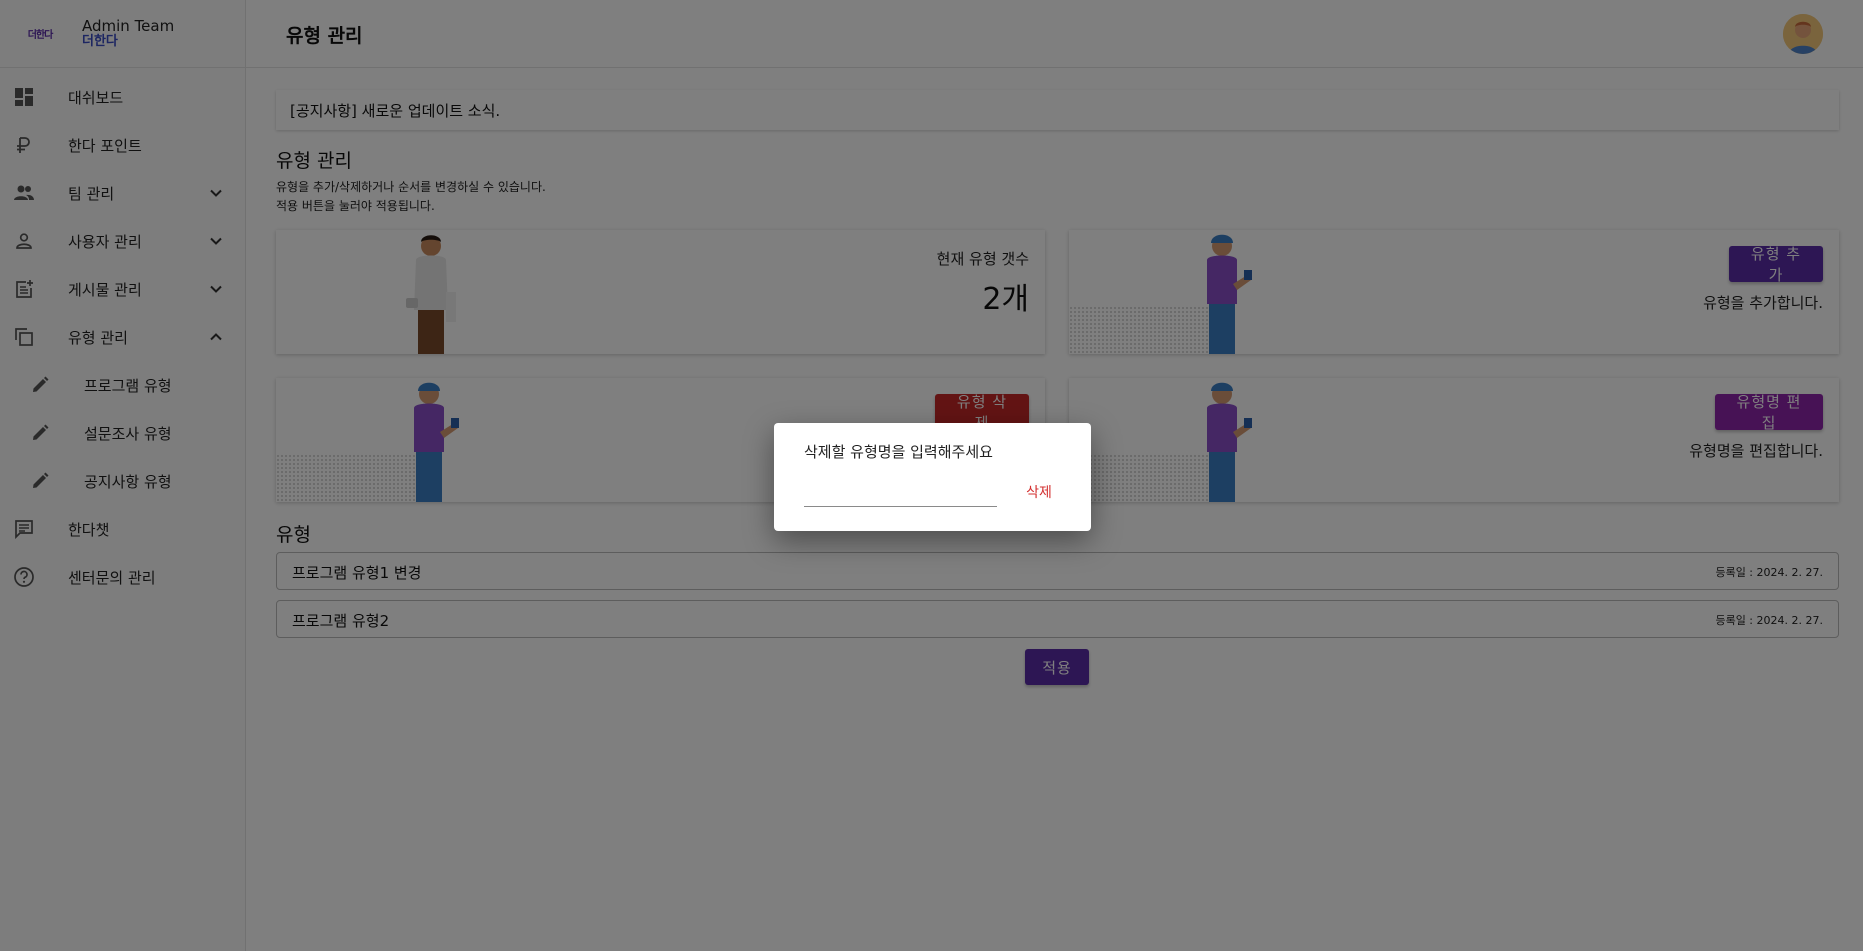 The image size is (1863, 951). What do you see at coordinates (1039, 492) in the screenshot?
I see `dialog-delete-button: 삭제` at bounding box center [1039, 492].